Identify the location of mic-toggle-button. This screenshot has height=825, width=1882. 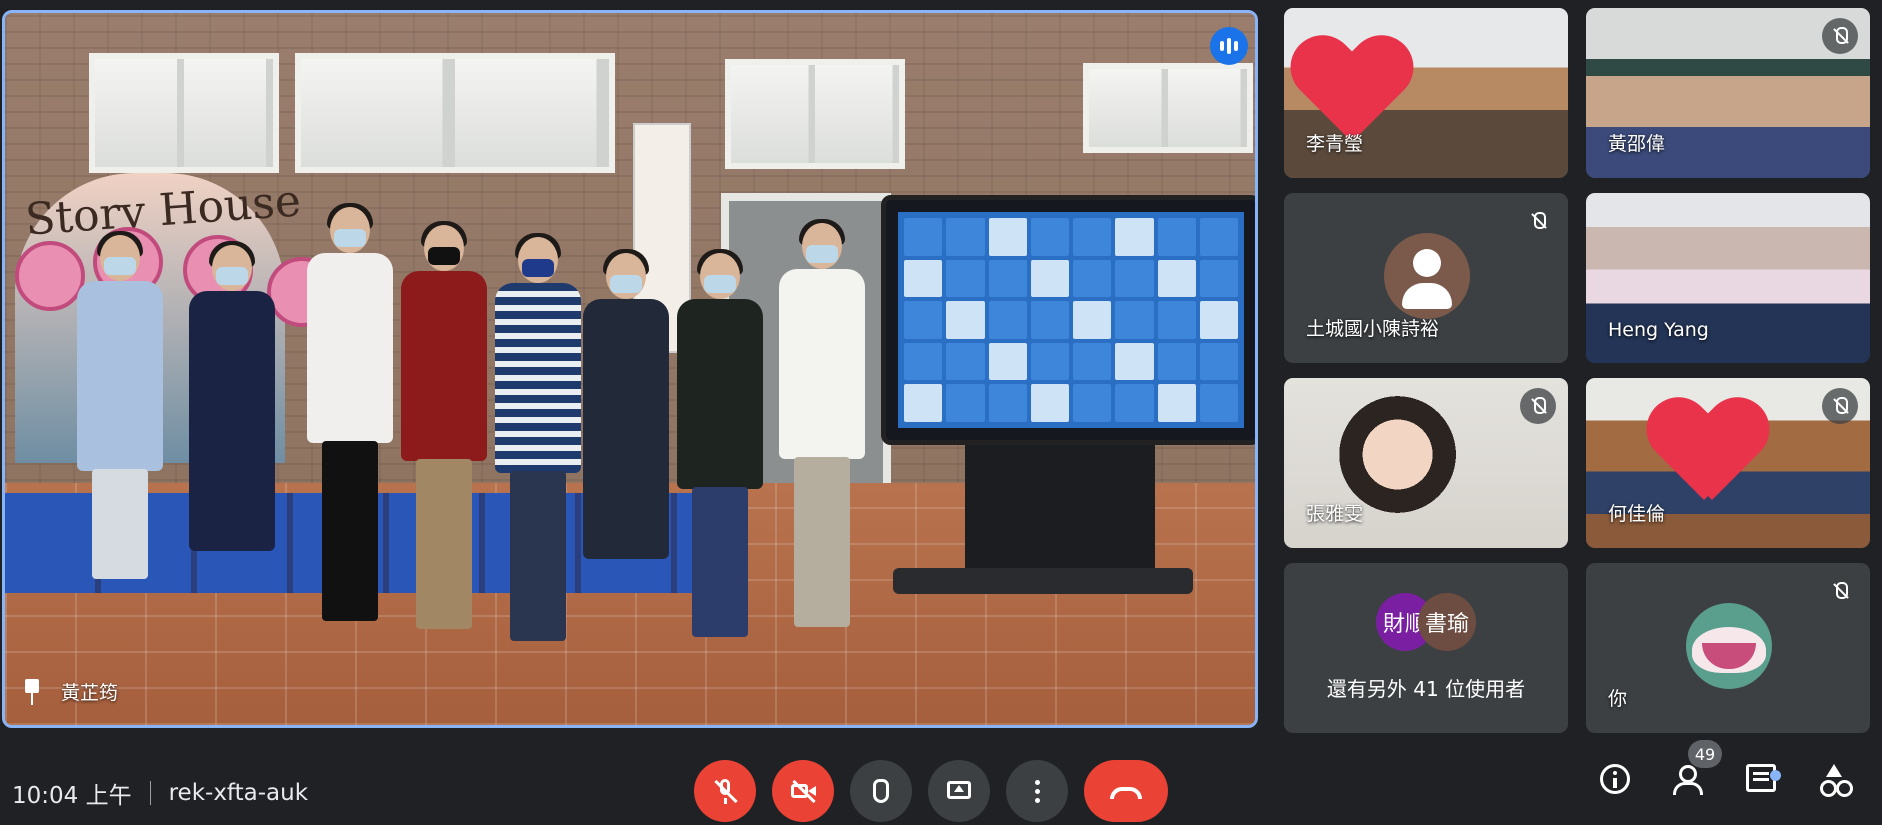
(725, 791).